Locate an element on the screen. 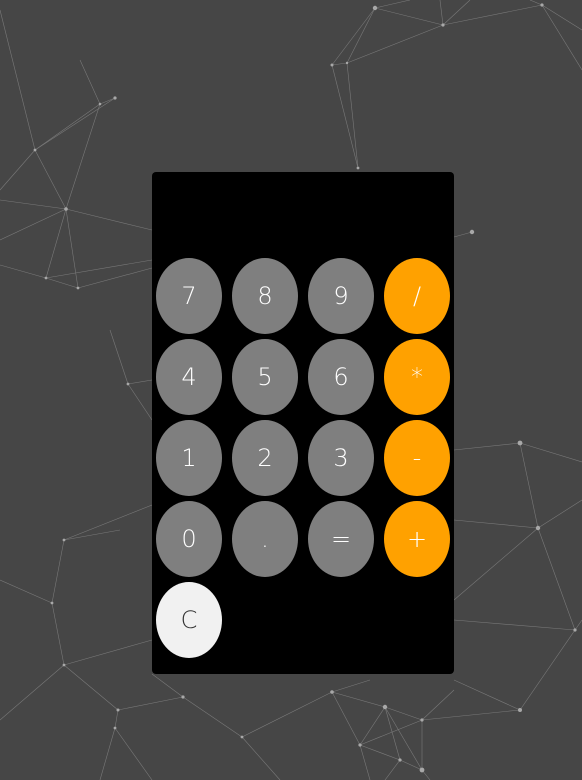 This screenshot has height=780, width=582. key-8: 8 is located at coordinates (265, 296).